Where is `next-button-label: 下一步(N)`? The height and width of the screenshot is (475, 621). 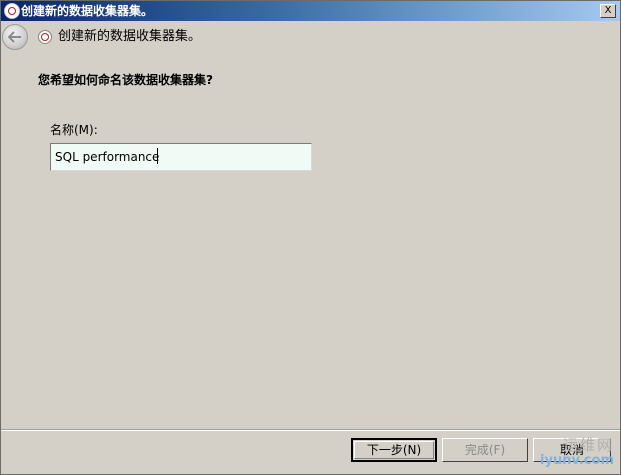 next-button-label: 下一步(N) is located at coordinates (394, 450).